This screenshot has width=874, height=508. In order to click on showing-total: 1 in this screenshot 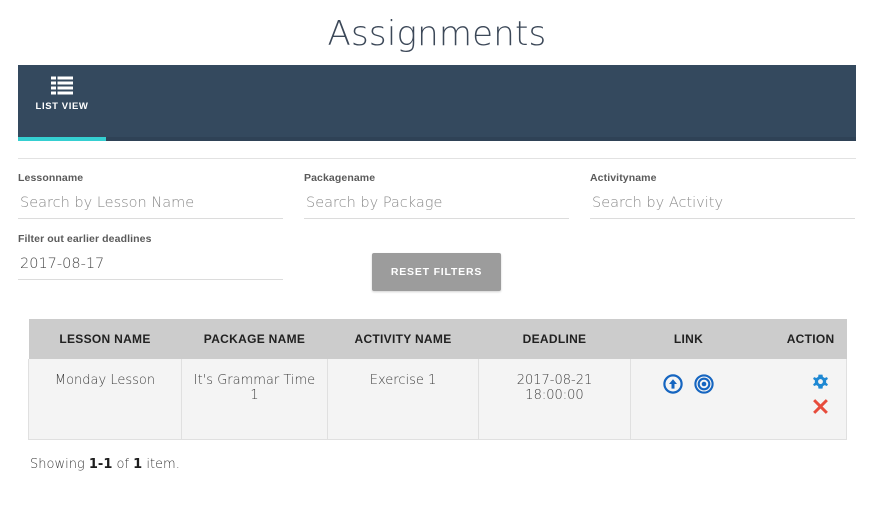, I will do `click(138, 464)`.